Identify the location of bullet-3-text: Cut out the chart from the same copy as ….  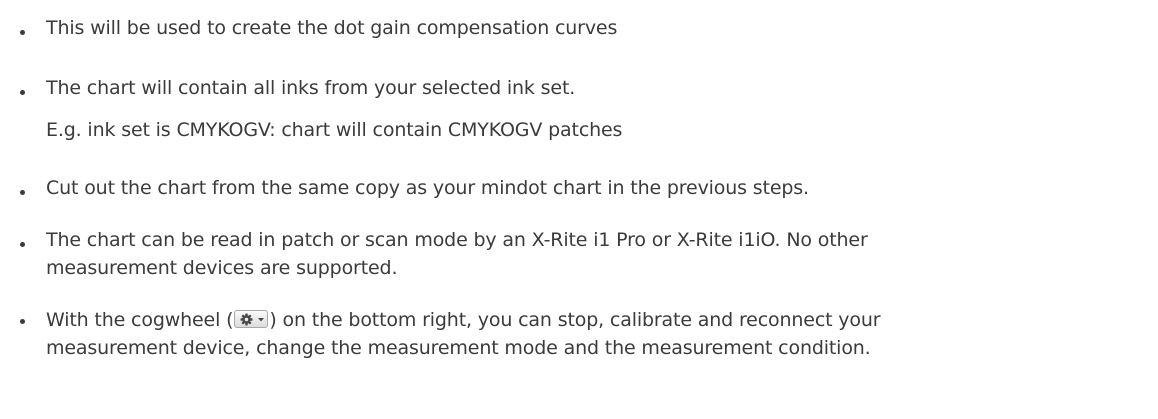
(427, 188).